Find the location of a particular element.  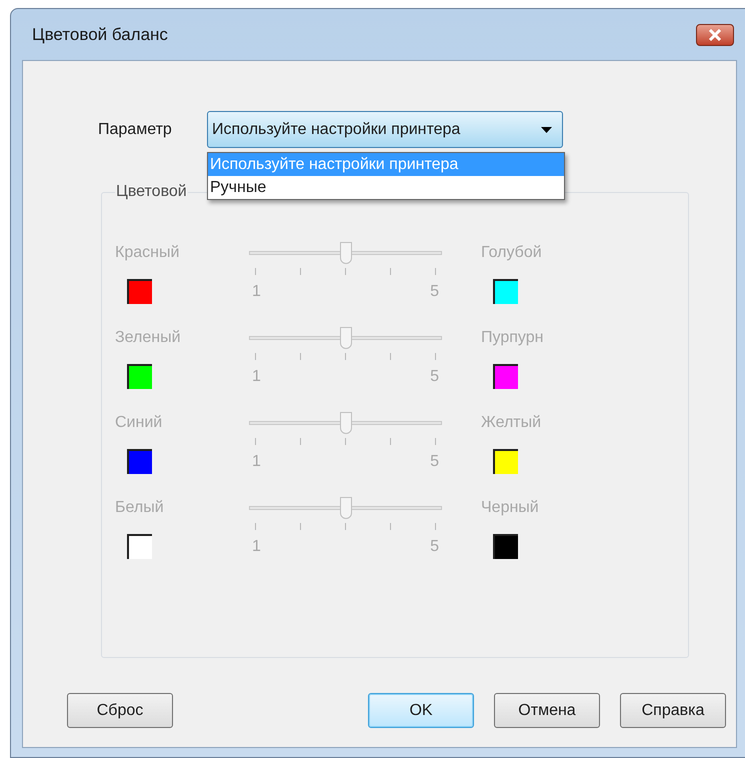

color-label: Желтый is located at coordinates (511, 423).